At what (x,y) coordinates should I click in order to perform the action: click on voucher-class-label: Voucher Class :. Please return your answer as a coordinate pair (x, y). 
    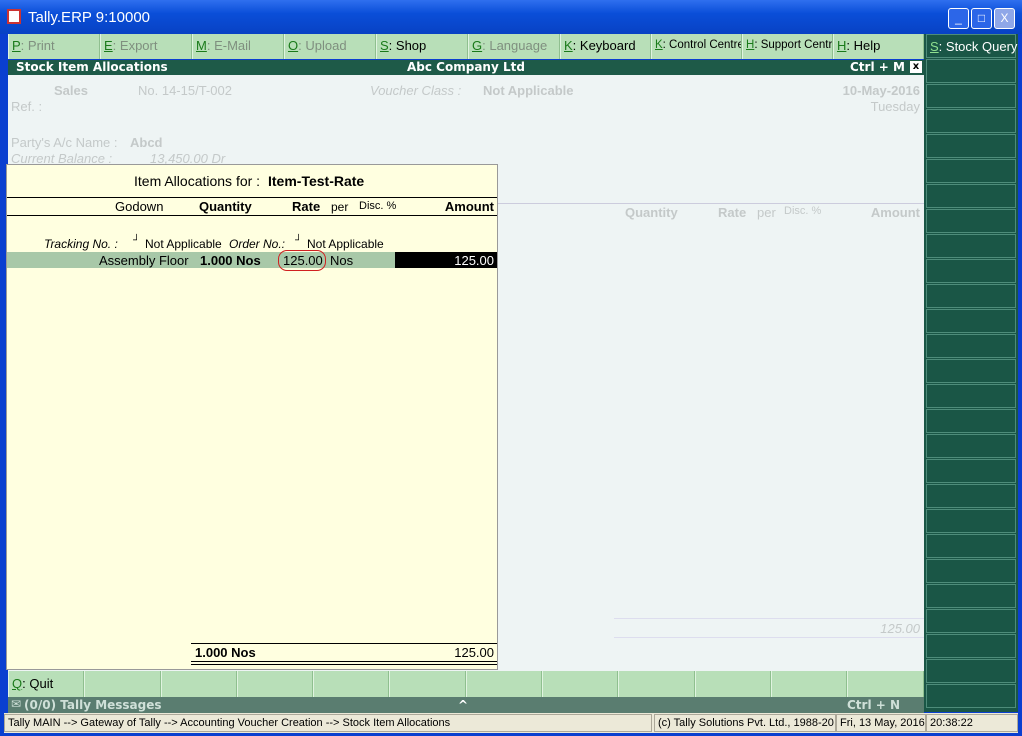
    Looking at the image, I should click on (416, 90).